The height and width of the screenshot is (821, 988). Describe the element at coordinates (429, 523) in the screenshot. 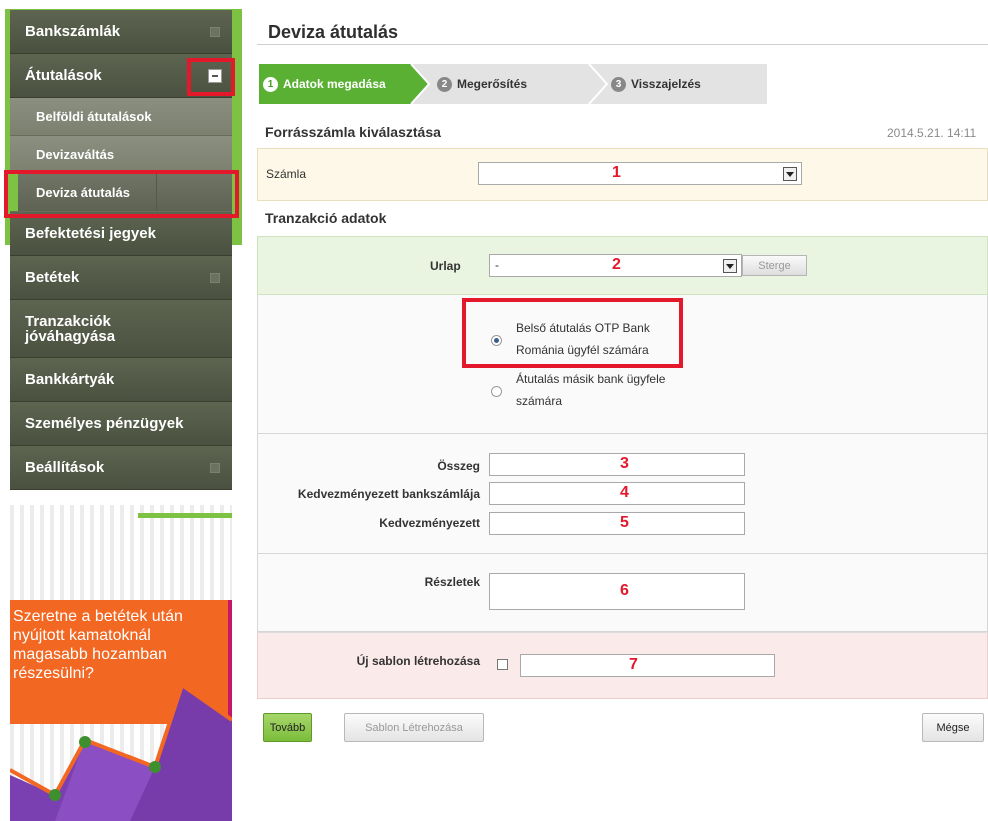

I see `beneficiary-label: Kedvezményezett` at that location.